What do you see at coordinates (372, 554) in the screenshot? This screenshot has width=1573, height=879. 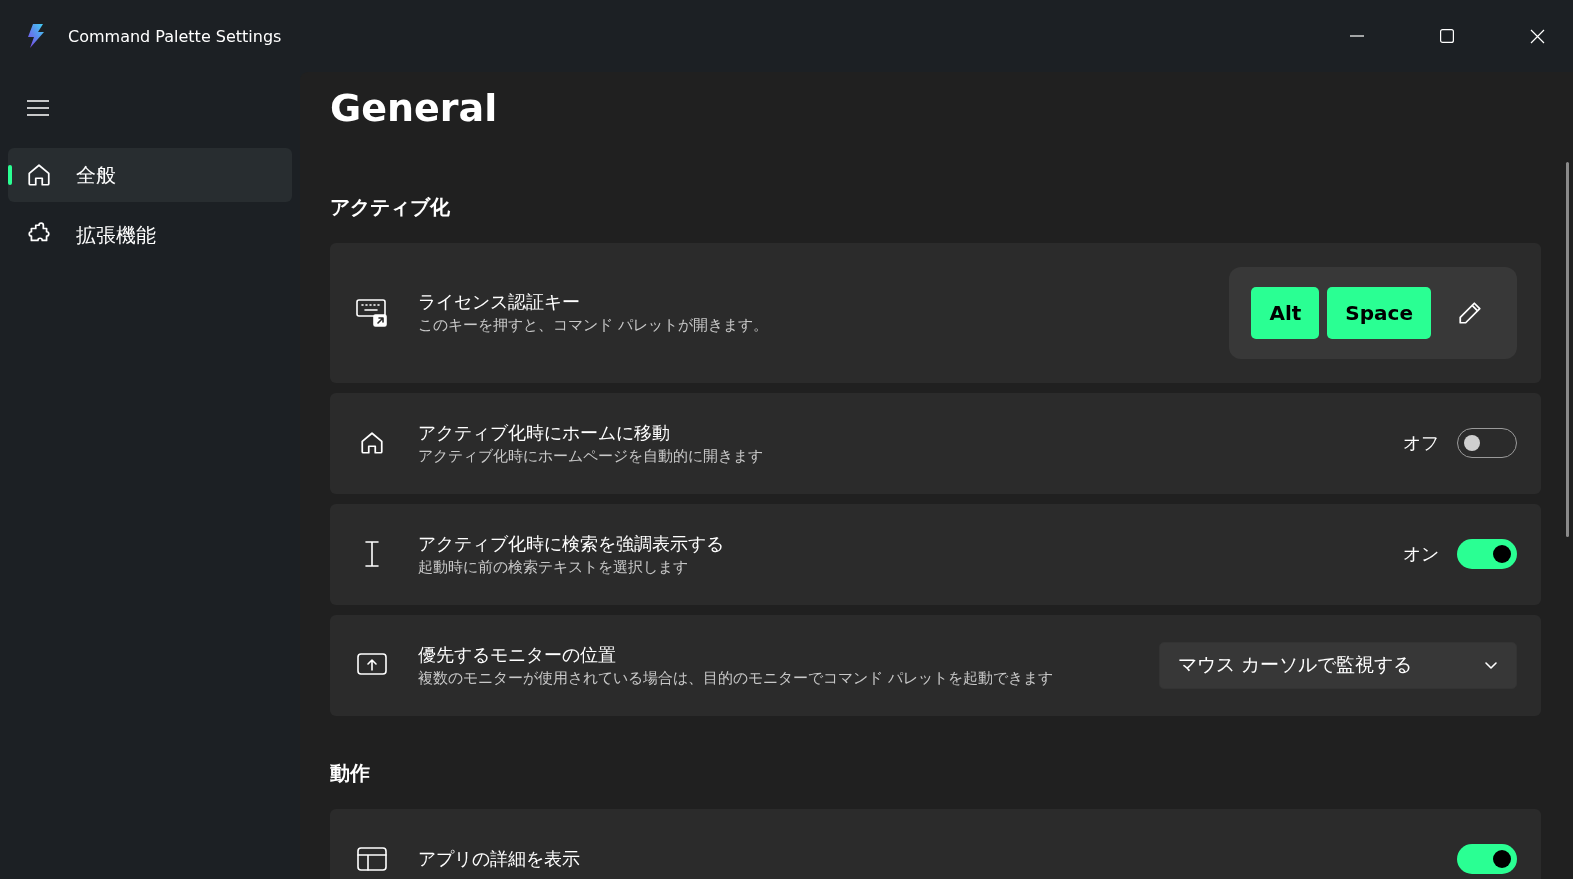 I see `text-cursor-icon` at bounding box center [372, 554].